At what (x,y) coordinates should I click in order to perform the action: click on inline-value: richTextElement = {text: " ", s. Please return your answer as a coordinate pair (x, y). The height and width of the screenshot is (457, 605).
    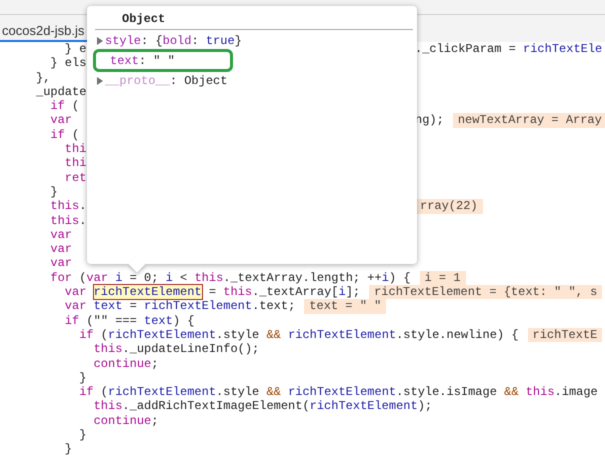
    Looking at the image, I should click on (485, 292).